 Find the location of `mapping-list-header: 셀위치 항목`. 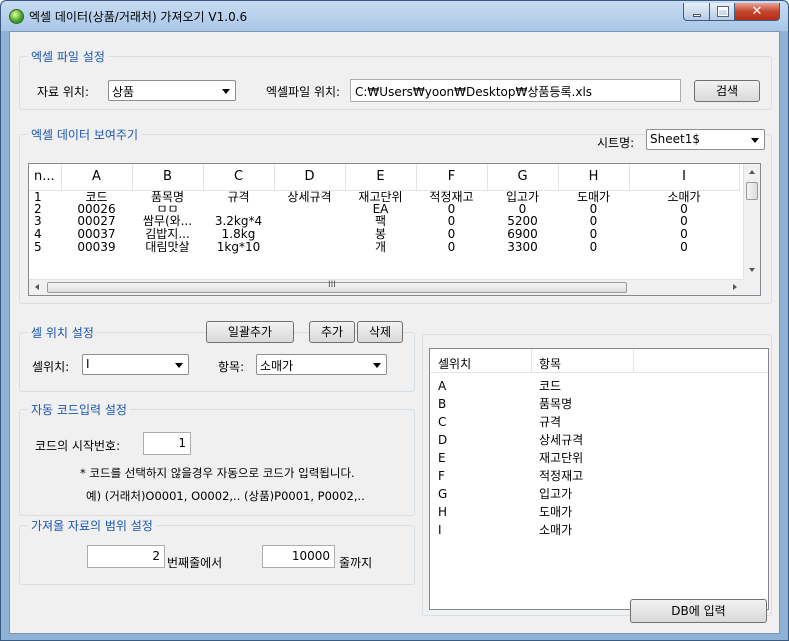

mapping-list-header: 셀위치 항목 is located at coordinates (599, 361).